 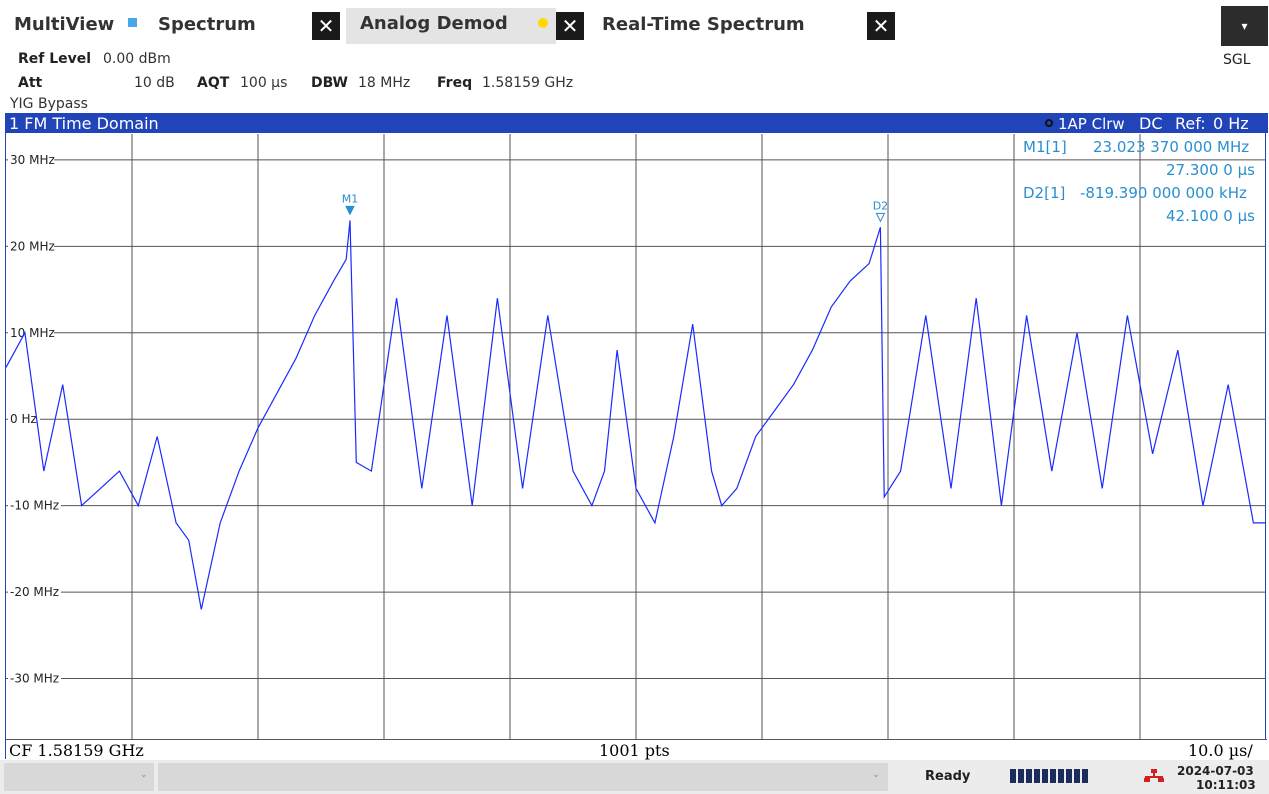 I want to click on trace-info: 1AP Clrw, so click(x=1091, y=124).